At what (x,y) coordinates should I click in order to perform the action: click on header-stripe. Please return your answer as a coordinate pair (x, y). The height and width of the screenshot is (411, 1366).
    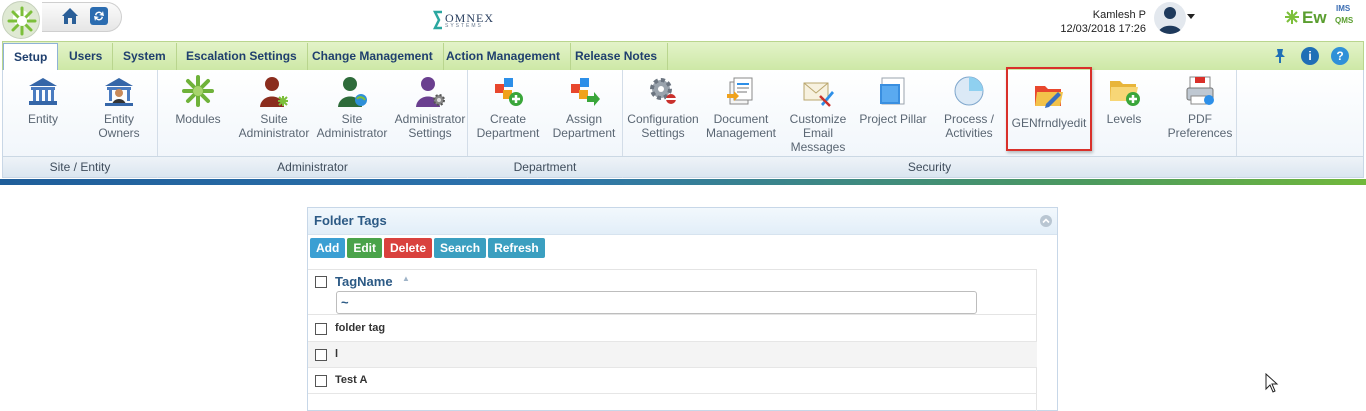
    Looking at the image, I should click on (683, 182).